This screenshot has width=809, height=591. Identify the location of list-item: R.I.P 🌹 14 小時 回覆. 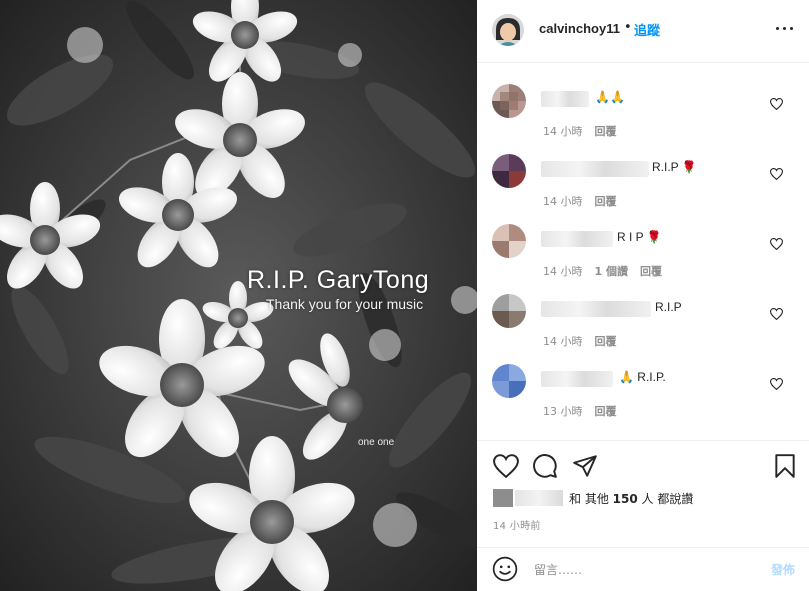
(643, 170).